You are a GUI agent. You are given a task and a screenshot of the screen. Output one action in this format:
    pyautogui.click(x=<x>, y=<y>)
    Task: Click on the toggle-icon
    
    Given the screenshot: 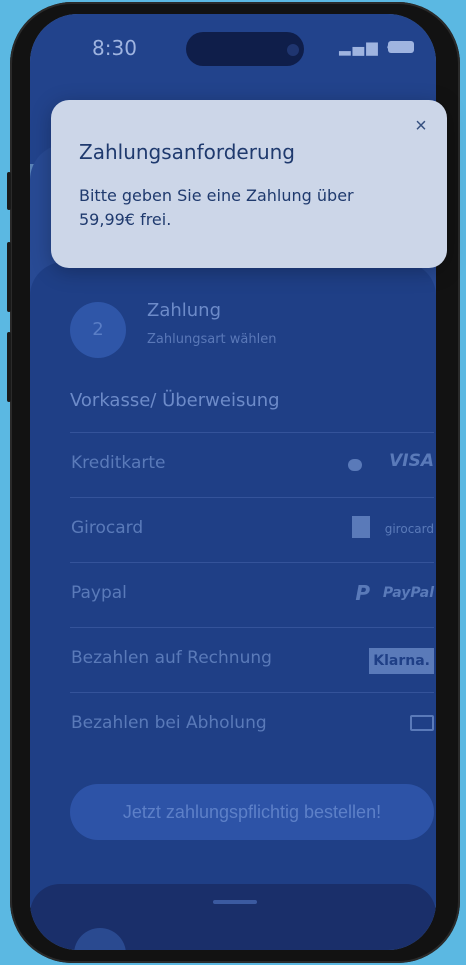 What is the action you would take?
    pyautogui.click(x=355, y=465)
    